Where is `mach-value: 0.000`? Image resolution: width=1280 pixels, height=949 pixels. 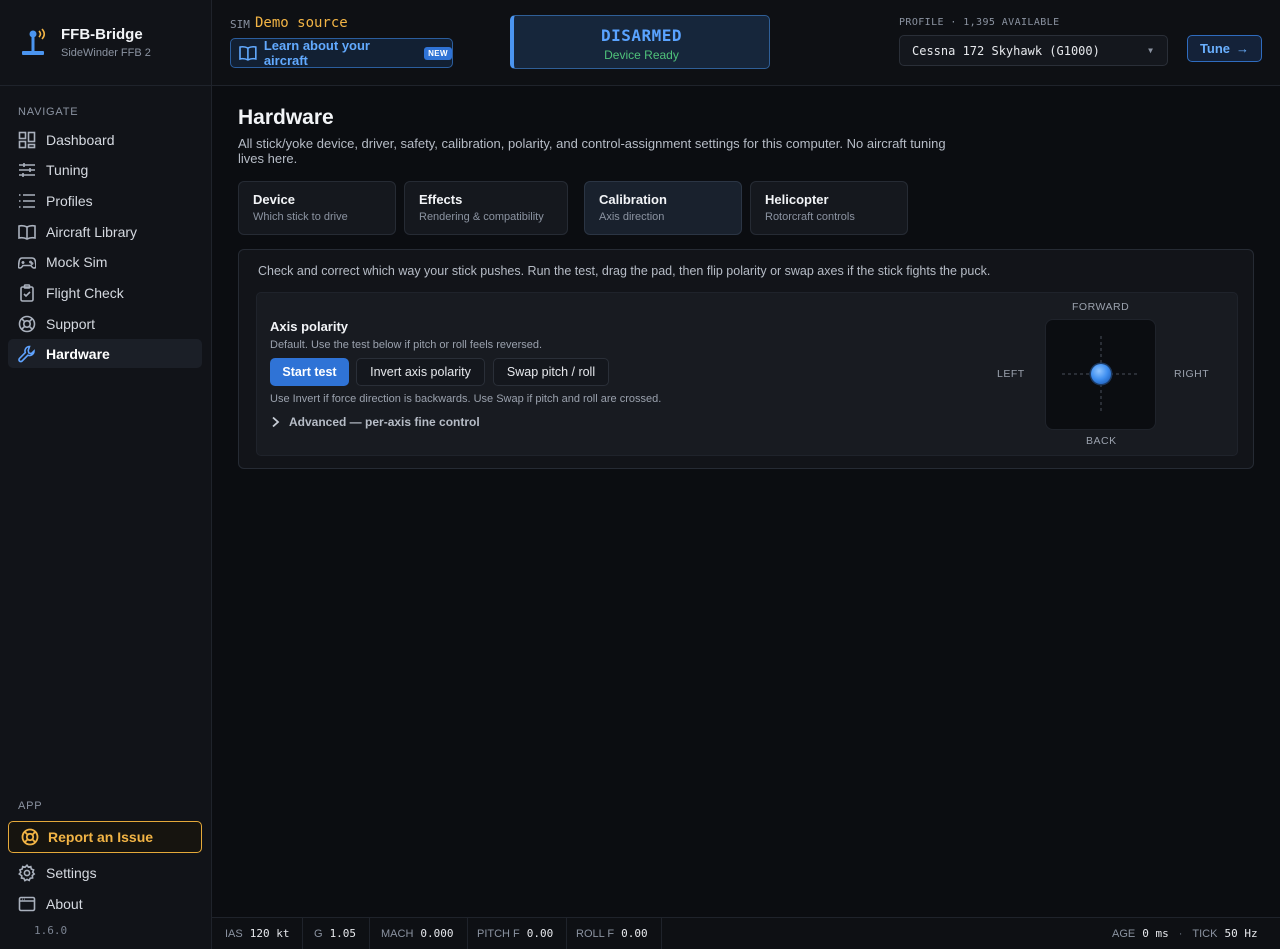
mach-value: 0.000 is located at coordinates (437, 933).